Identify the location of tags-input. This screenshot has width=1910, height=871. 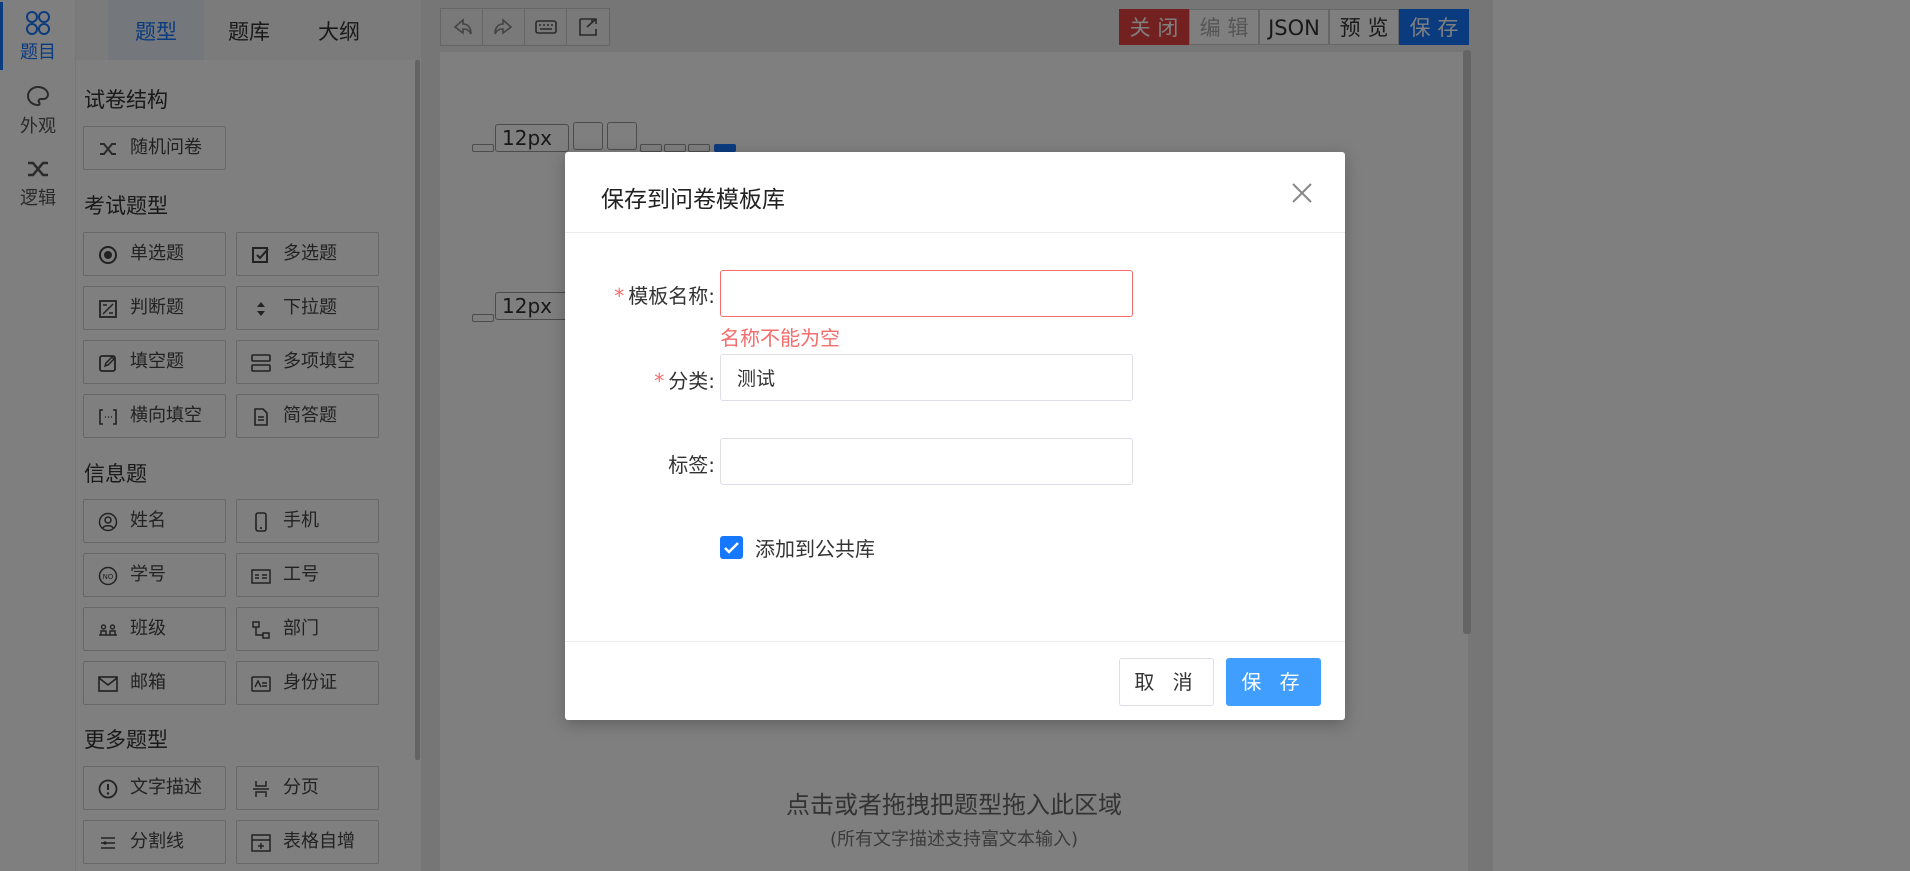
(926, 461).